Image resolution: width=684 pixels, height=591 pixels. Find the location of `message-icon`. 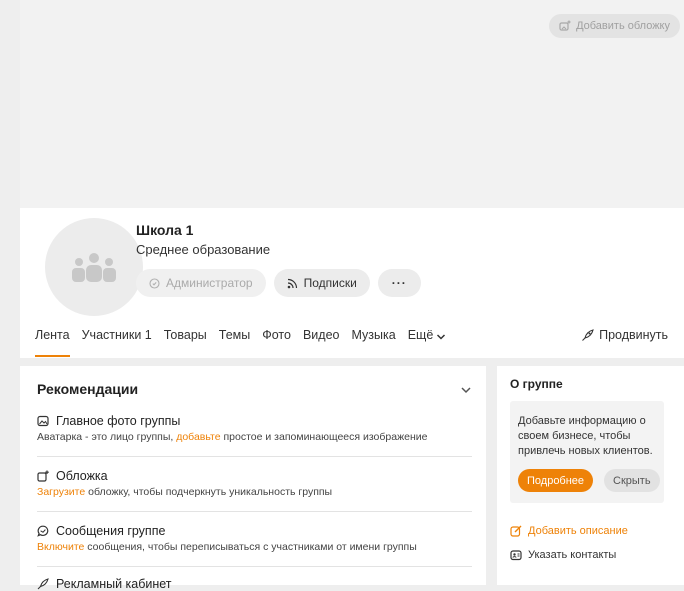

message-icon is located at coordinates (43, 531).